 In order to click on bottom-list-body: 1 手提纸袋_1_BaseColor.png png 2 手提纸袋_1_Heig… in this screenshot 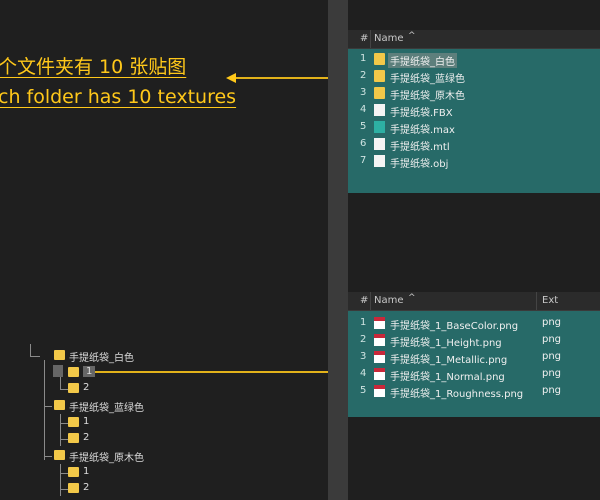, I will do `click(474, 364)`.